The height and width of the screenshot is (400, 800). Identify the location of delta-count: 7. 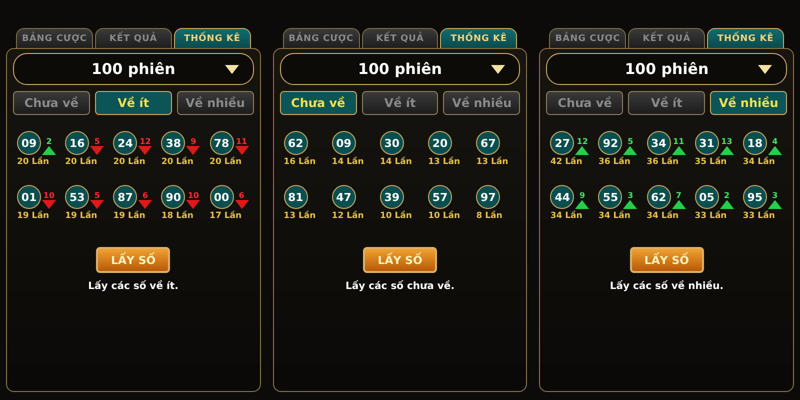
(679, 195).